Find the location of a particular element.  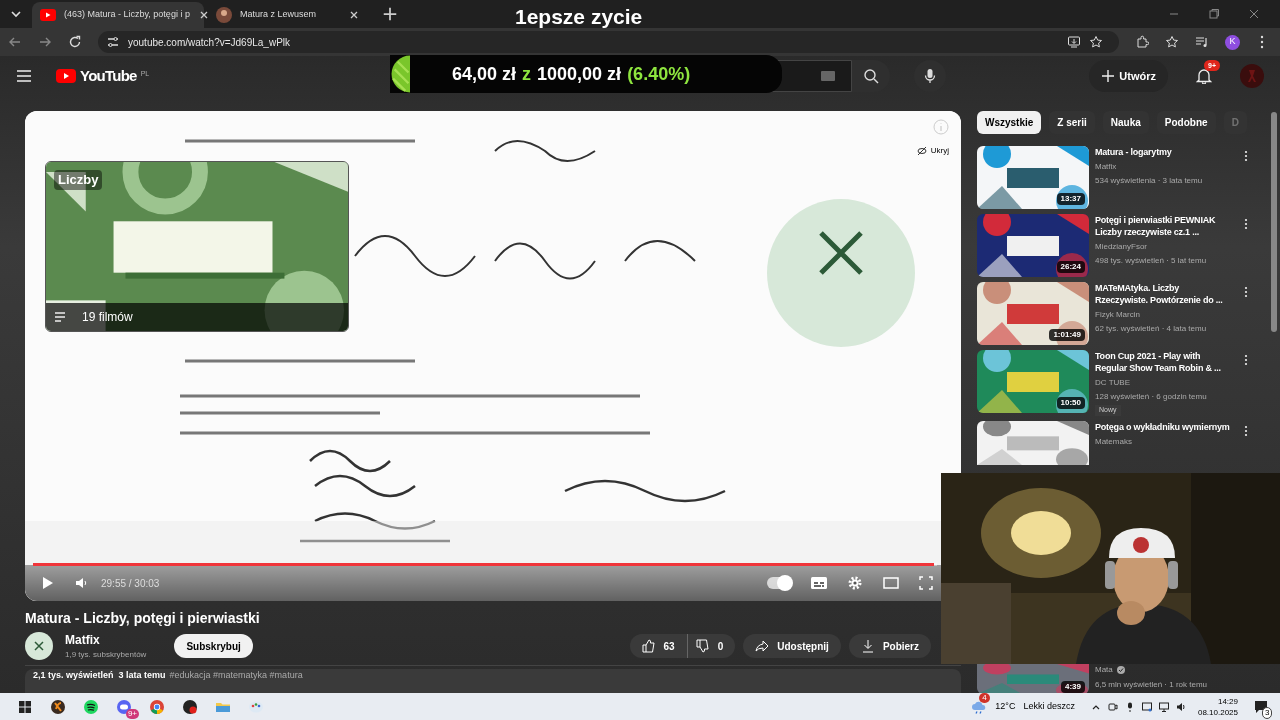

clock: 14:29 08.10.2025 is located at coordinates (1217, 706).